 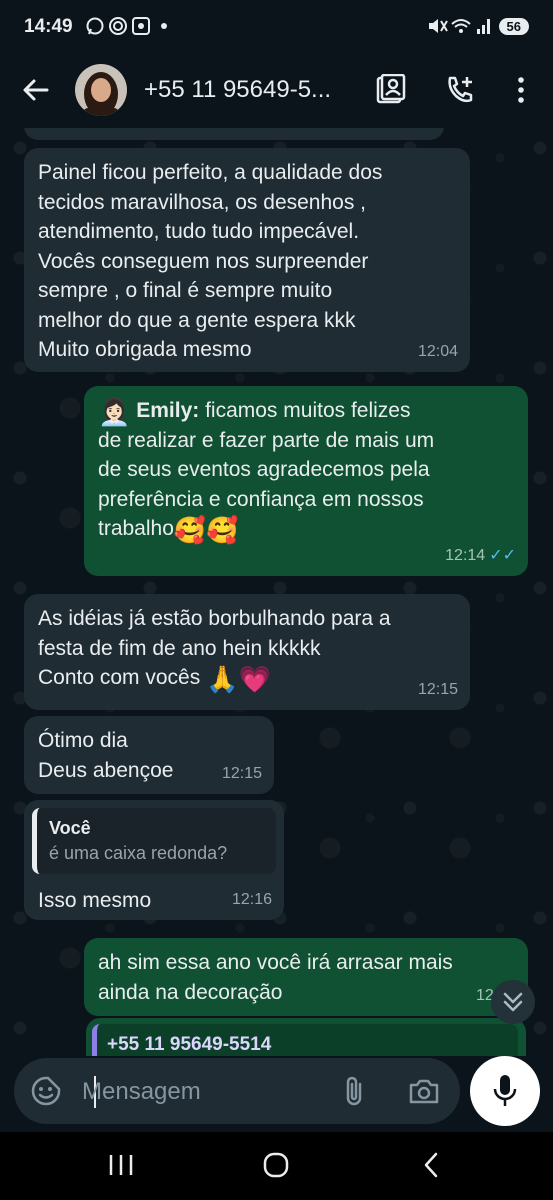 I want to click on message-composer: Mensagem, so click(x=276, y=1094).